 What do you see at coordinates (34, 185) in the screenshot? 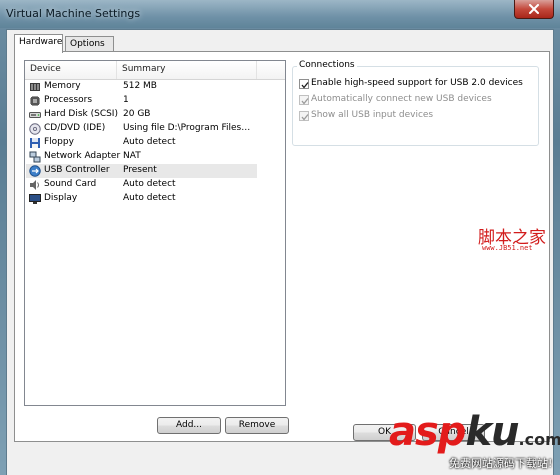
I see `sound-card-icon` at bounding box center [34, 185].